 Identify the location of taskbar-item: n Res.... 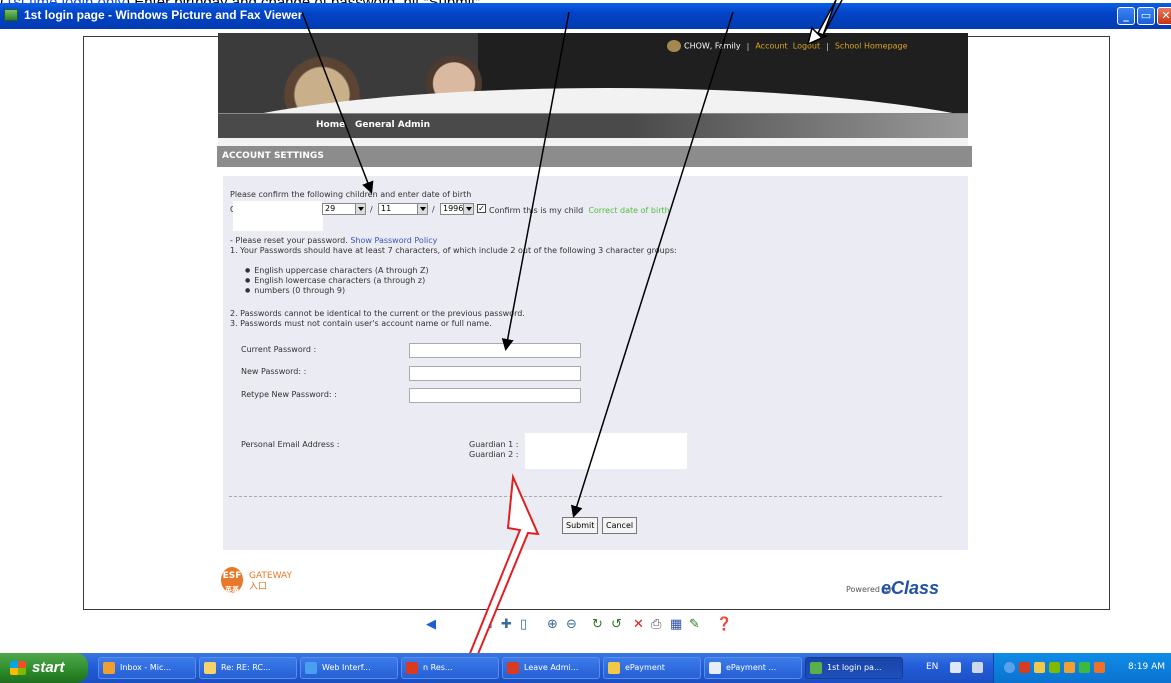
(450, 668).